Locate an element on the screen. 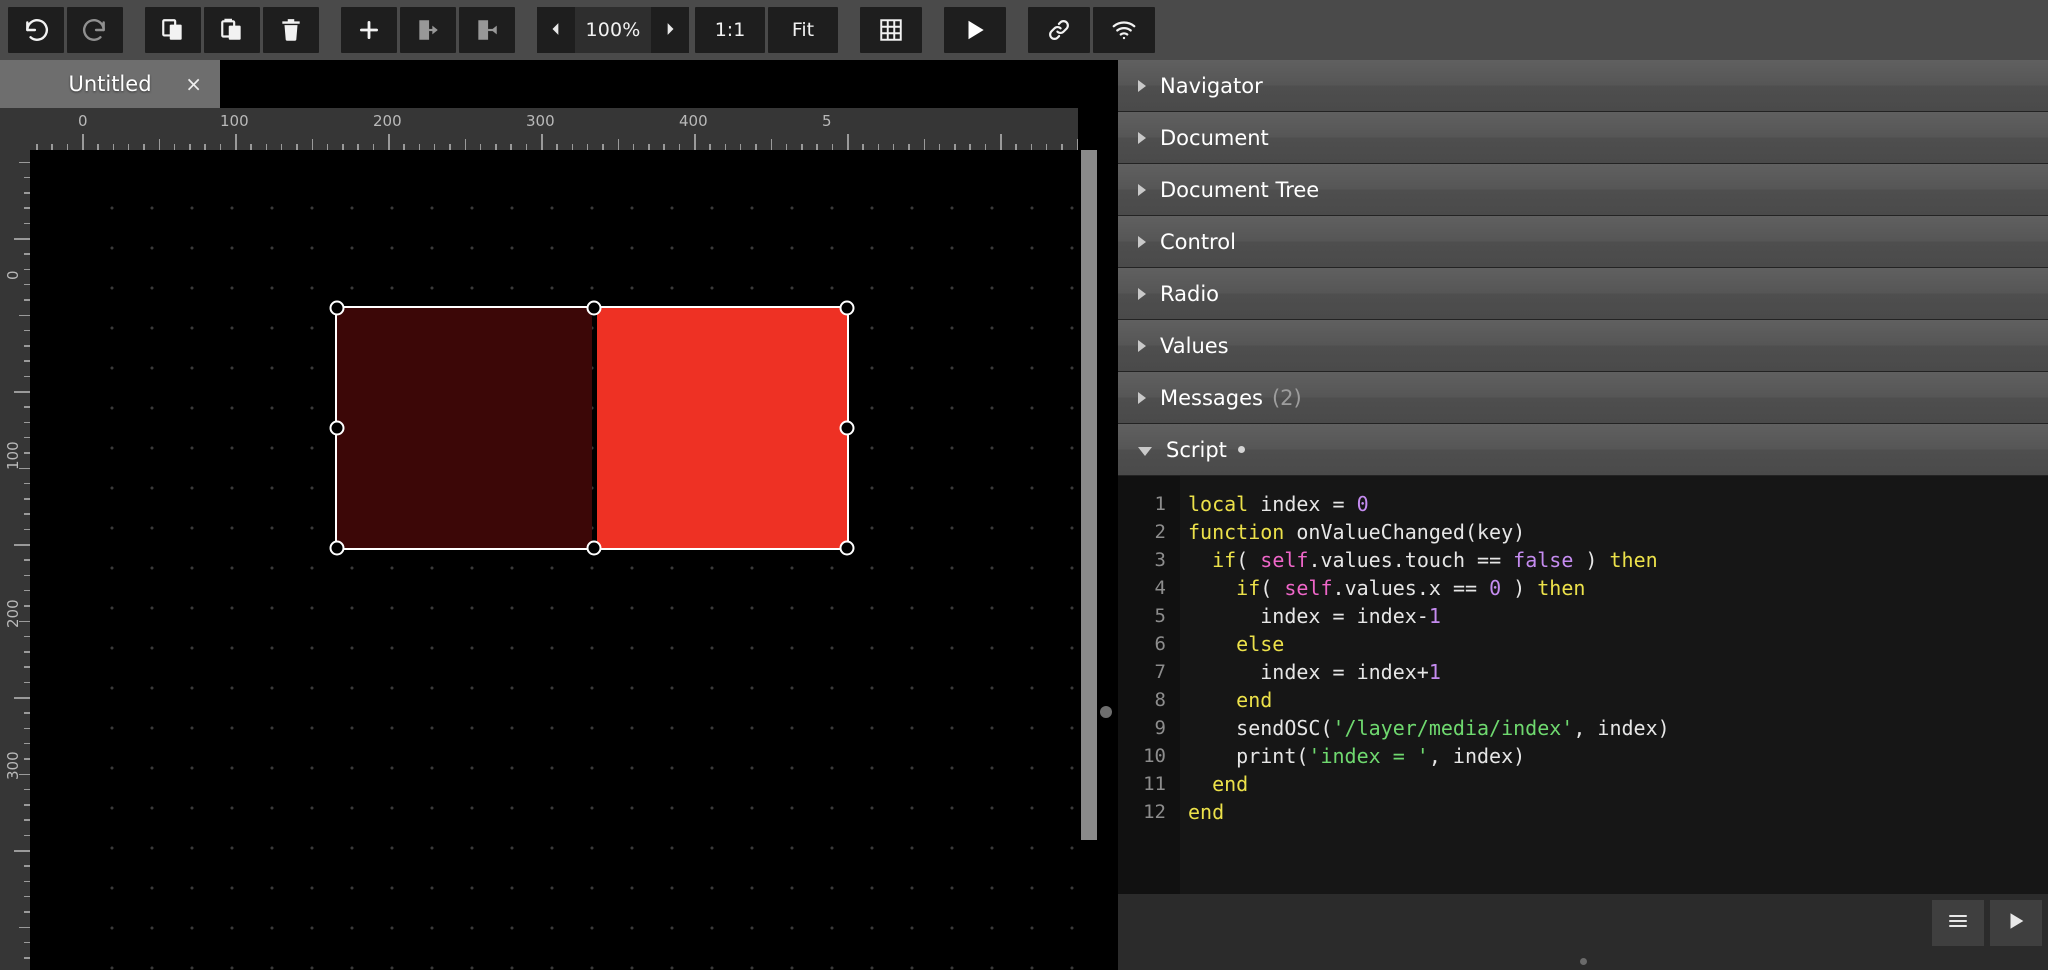 The width and height of the screenshot is (2048, 970). ruler-label-h-5: 5 is located at coordinates (827, 121).